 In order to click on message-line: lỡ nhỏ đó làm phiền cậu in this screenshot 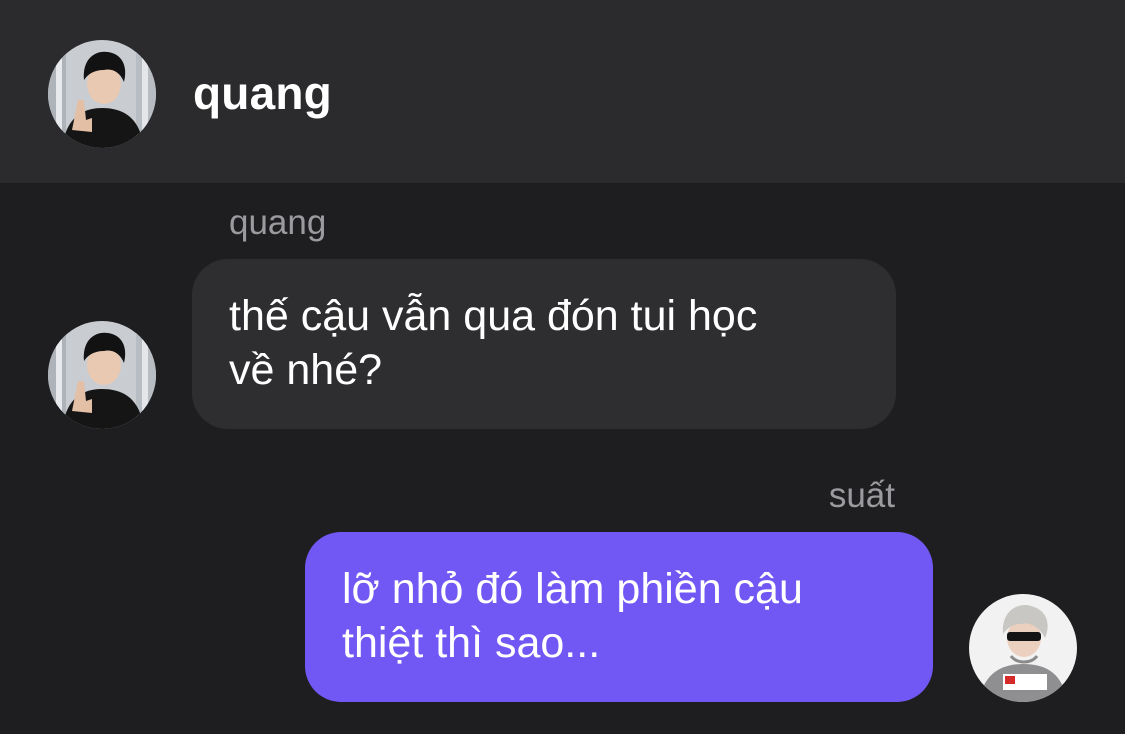, I will do `click(572, 589)`.